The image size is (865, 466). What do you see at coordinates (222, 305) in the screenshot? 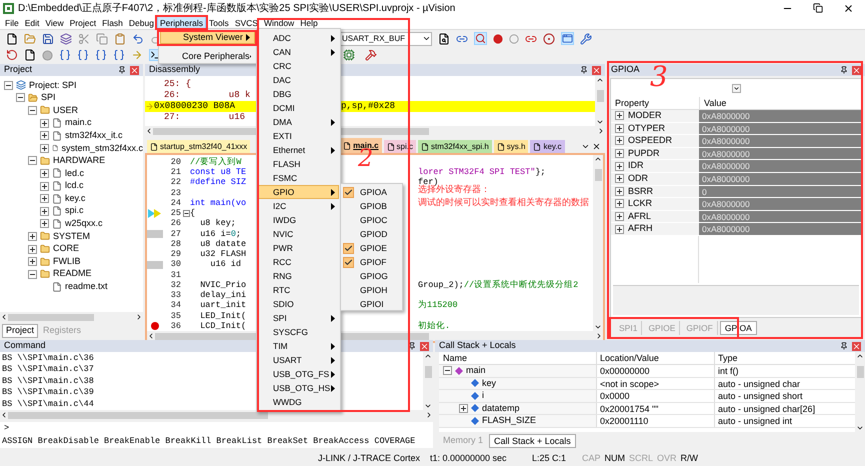
I see `code-text: uart_init` at bounding box center [222, 305].